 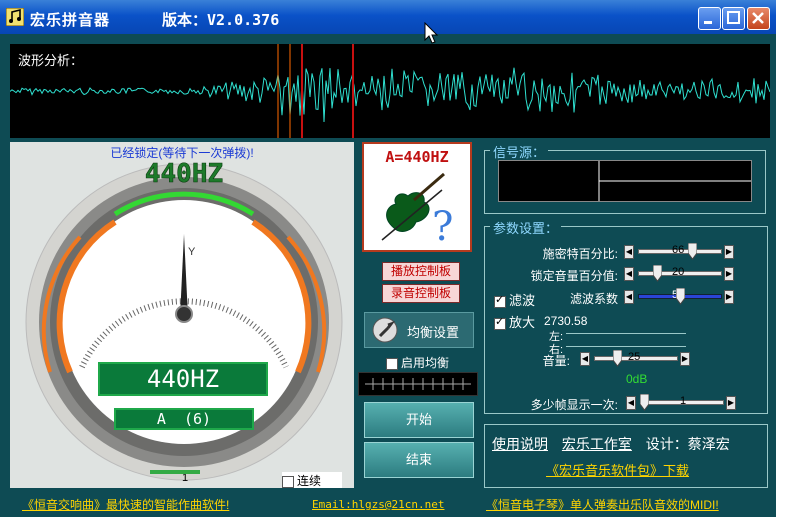 What do you see at coordinates (175, 472) in the screenshot?
I see `stripe-indicator` at bounding box center [175, 472].